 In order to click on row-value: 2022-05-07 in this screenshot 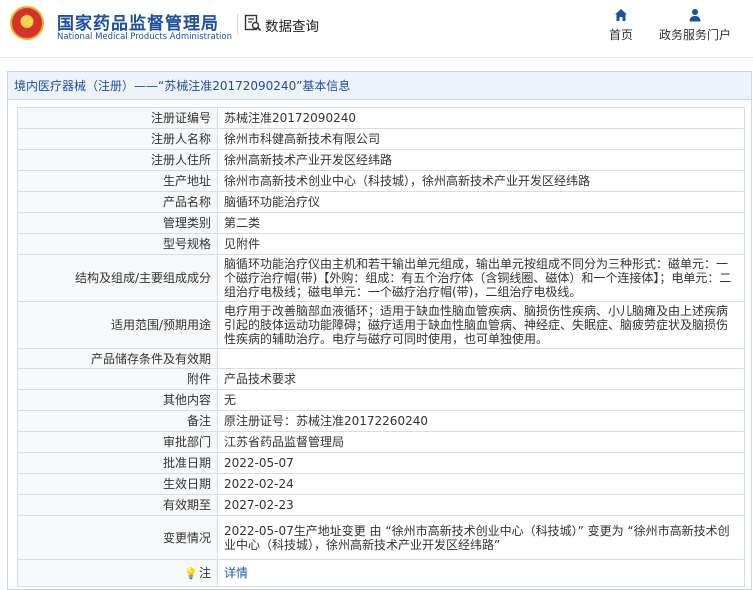, I will do `click(481, 463)`.